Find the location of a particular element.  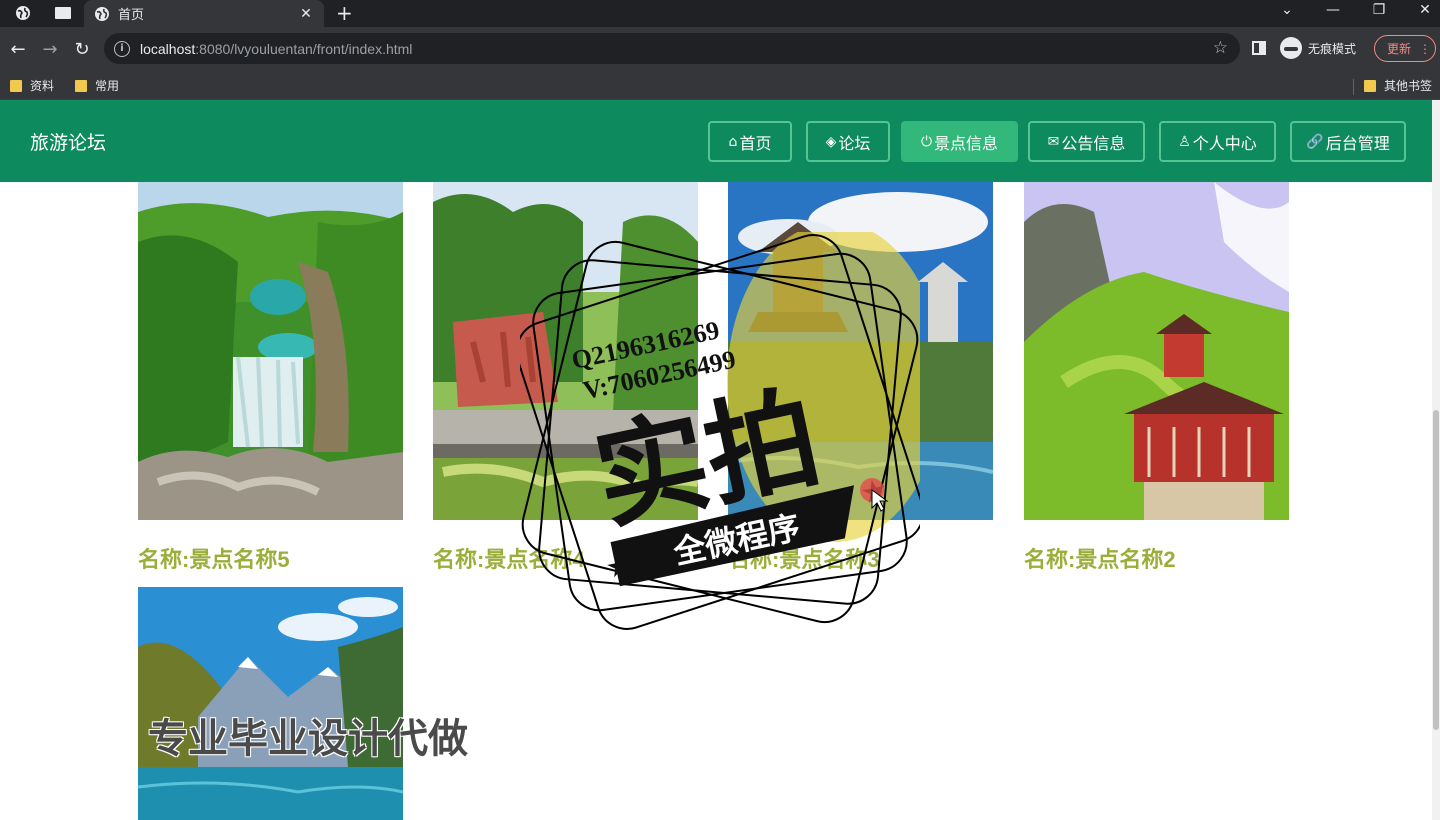

incognito-icon is located at coordinates (1291, 48).